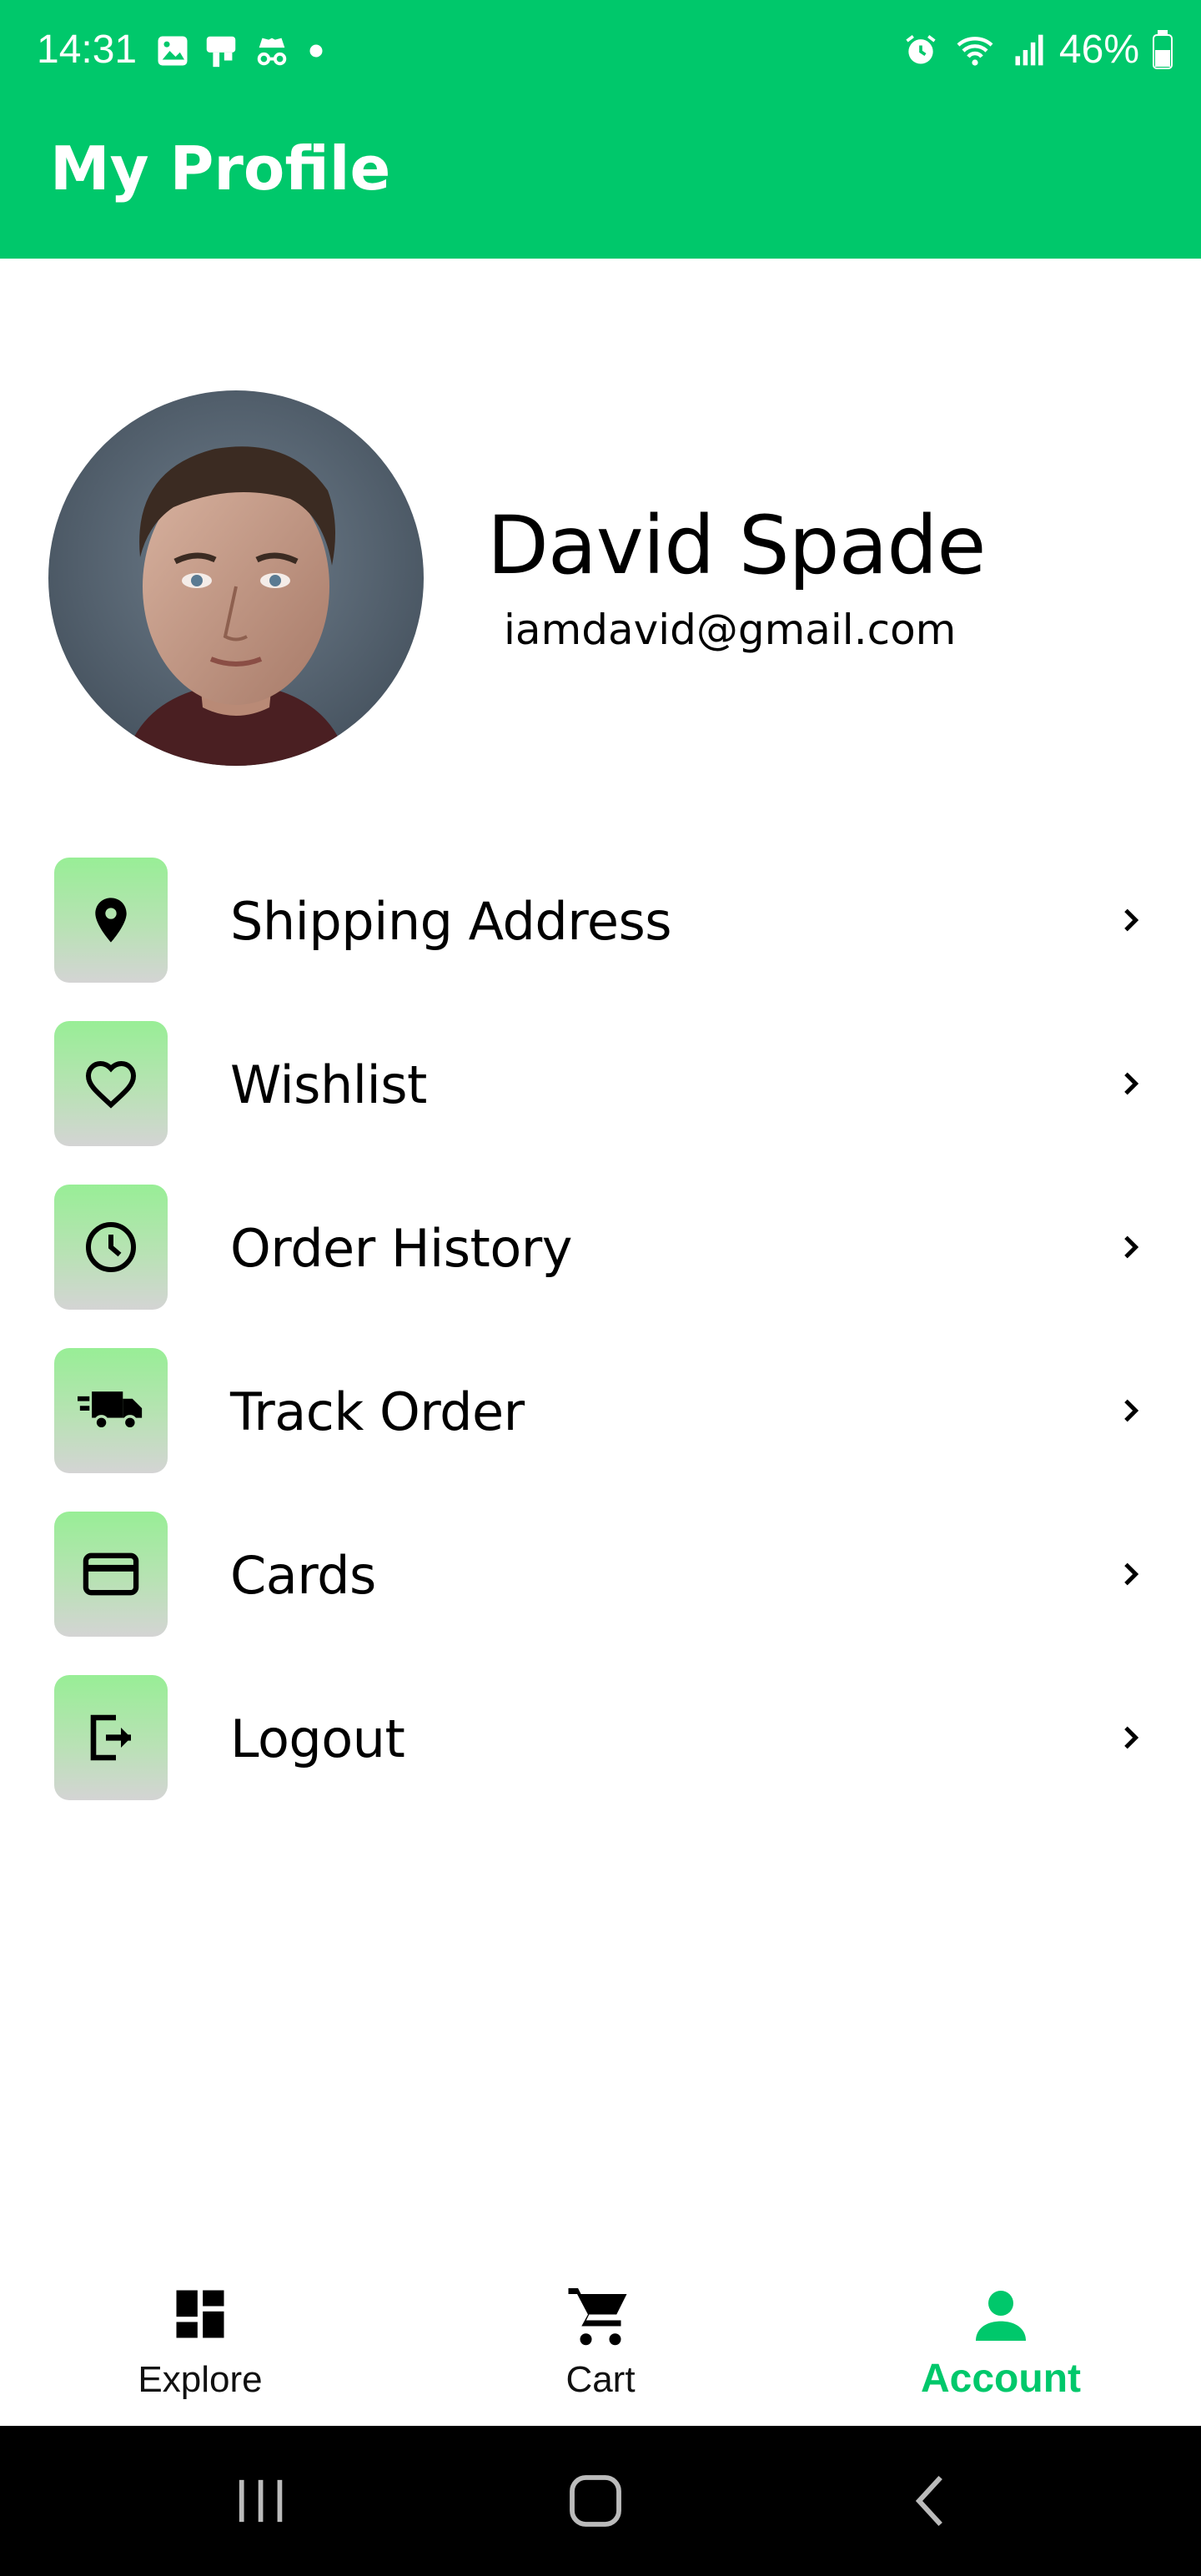 The width and height of the screenshot is (1201, 2576). Describe the element at coordinates (329, 1084) in the screenshot. I see `menu-item-label: Wishlist` at that location.